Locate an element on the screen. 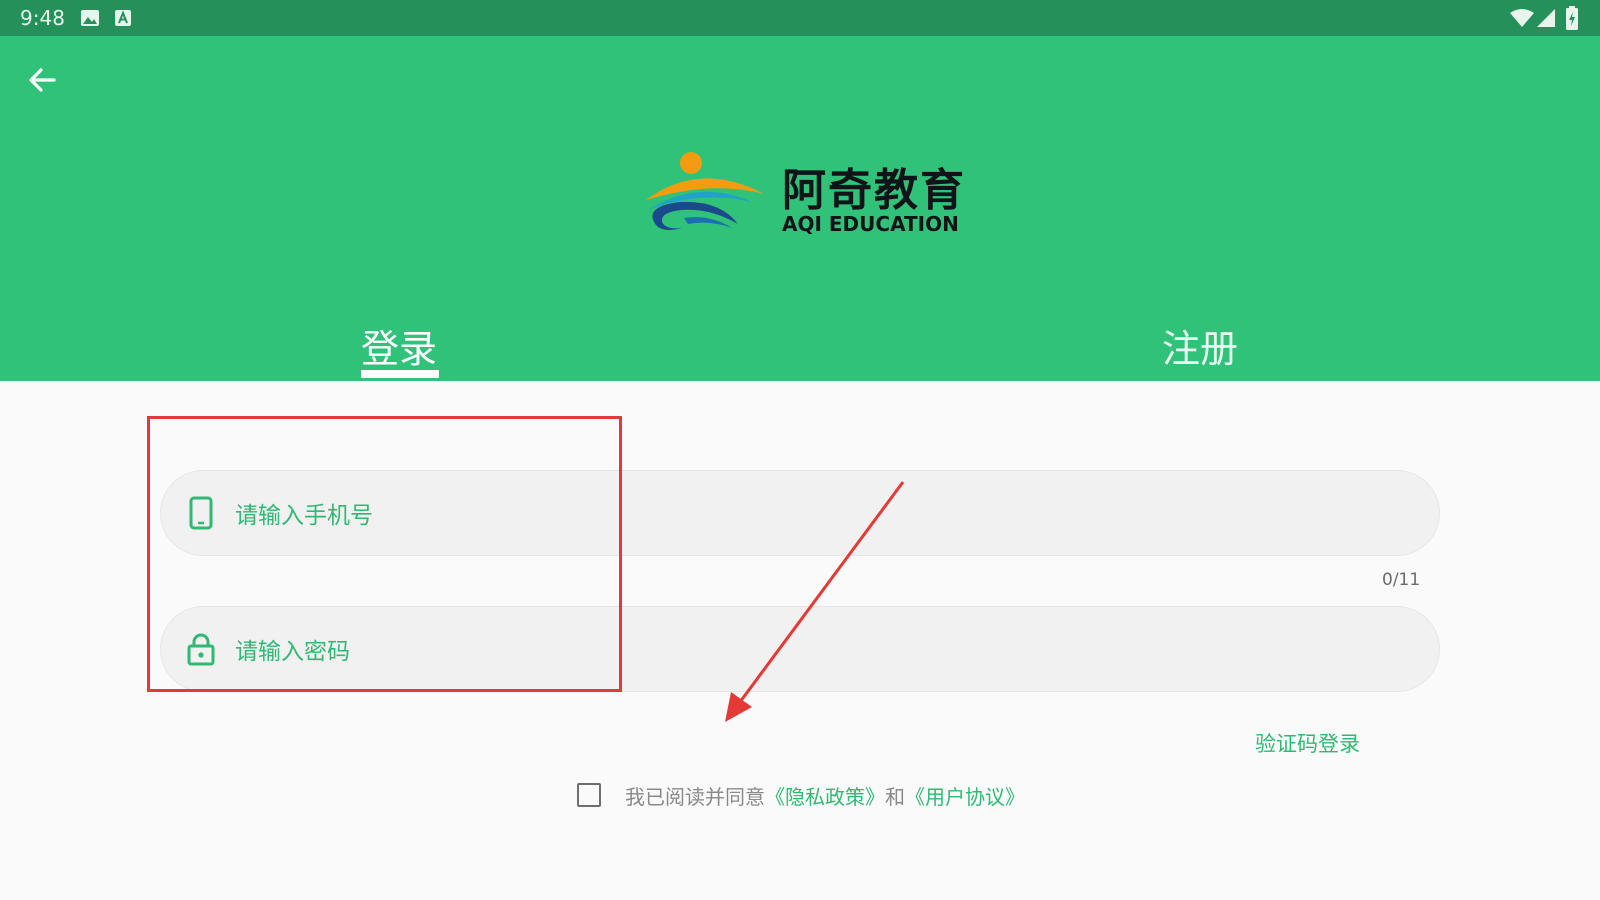  lock-icon is located at coordinates (201, 649).